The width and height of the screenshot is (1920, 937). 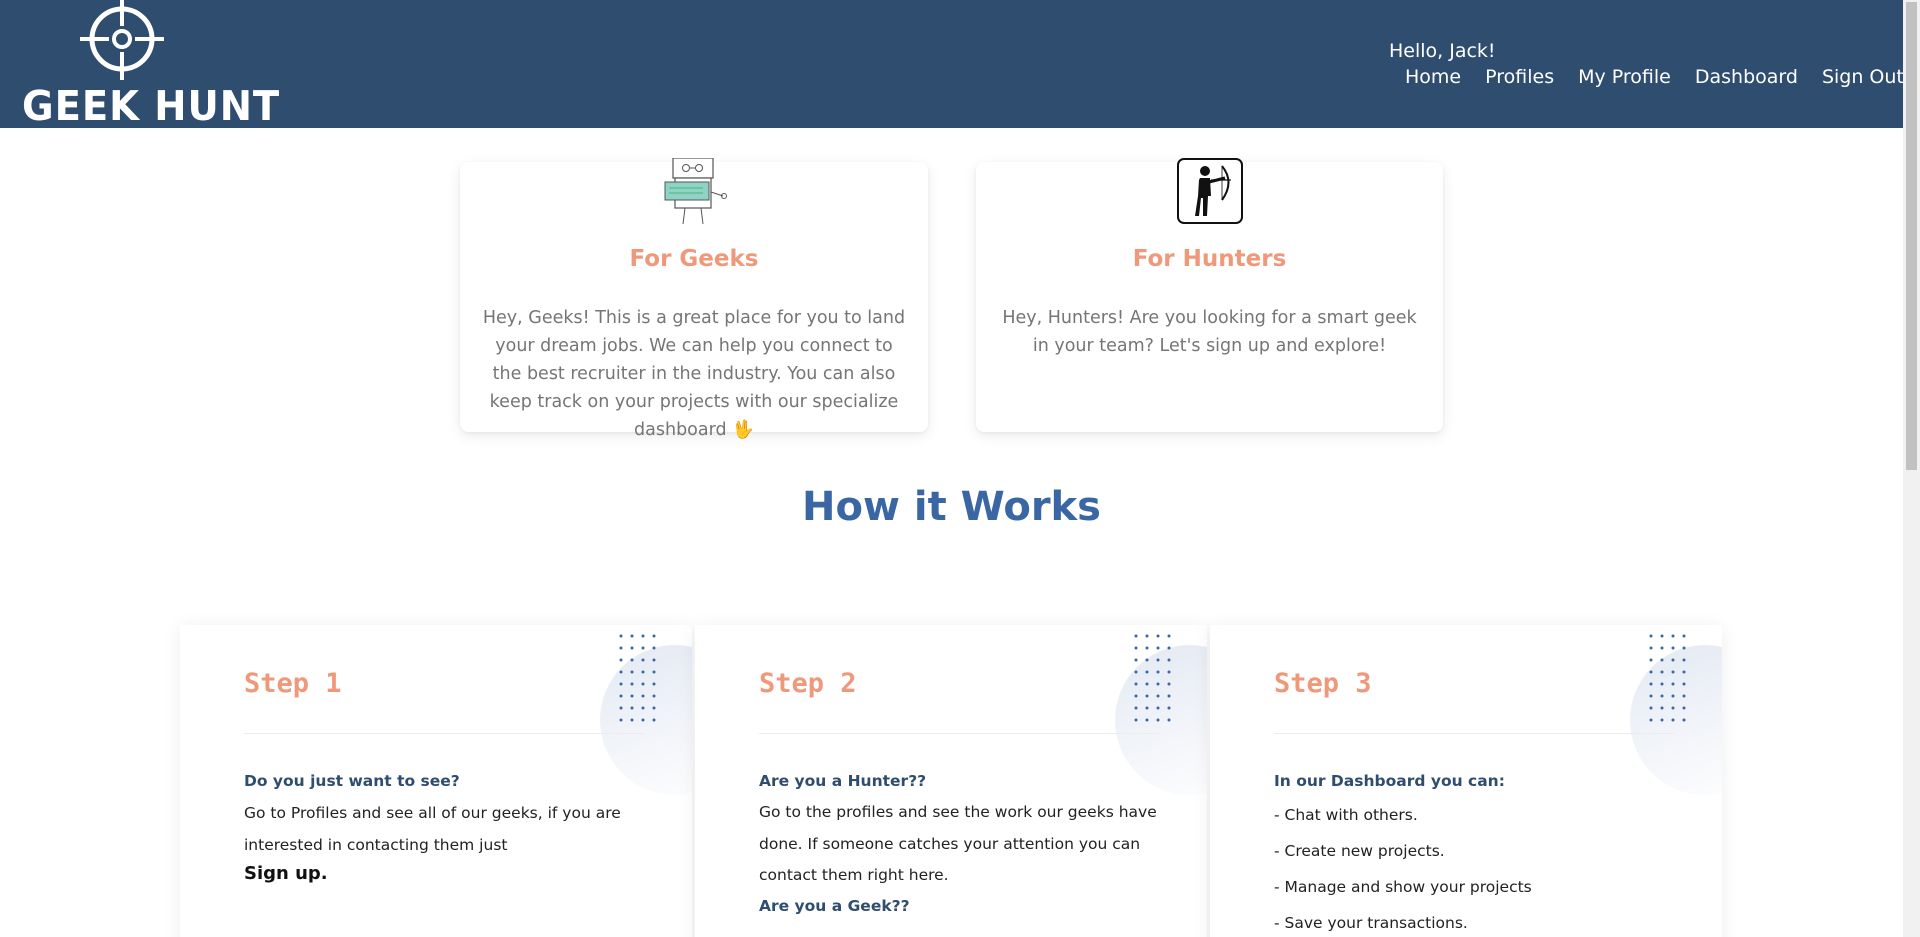 What do you see at coordinates (1371, 923) in the screenshot?
I see `list-item: - Save your transactions.` at bounding box center [1371, 923].